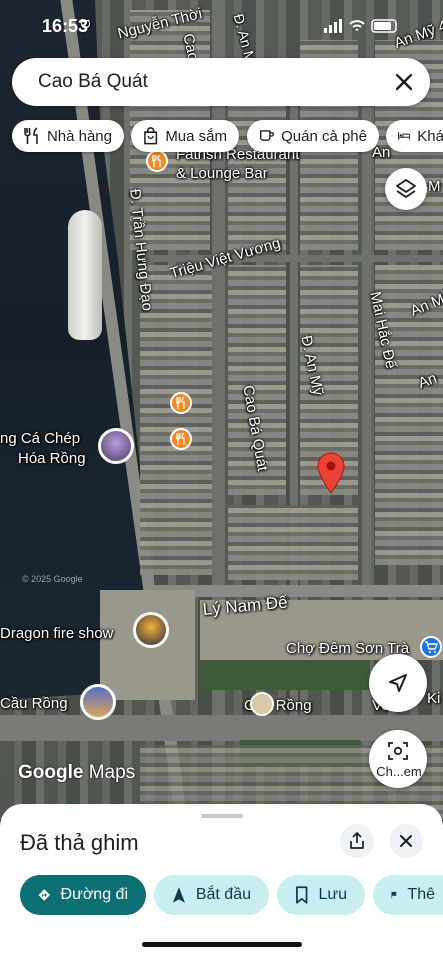 The width and height of the screenshot is (443, 959). What do you see at coordinates (285, 675) in the screenshot?
I see `park` at bounding box center [285, 675].